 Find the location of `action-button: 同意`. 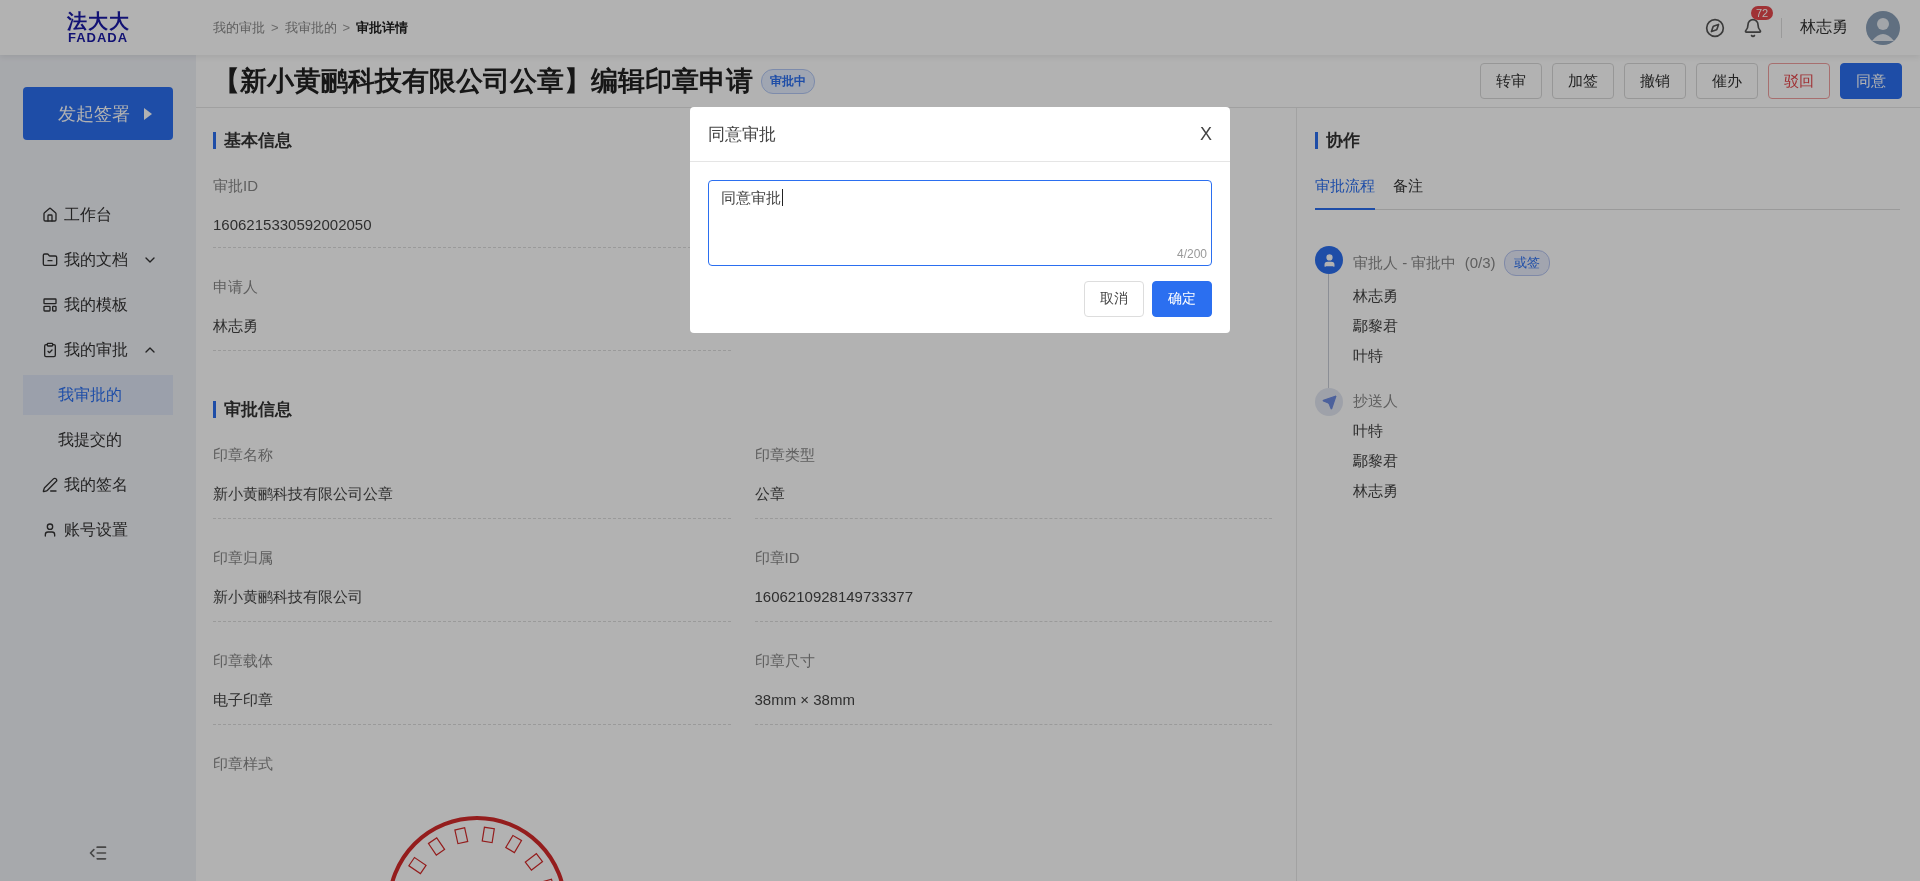

action-button: 同意 is located at coordinates (1871, 81).